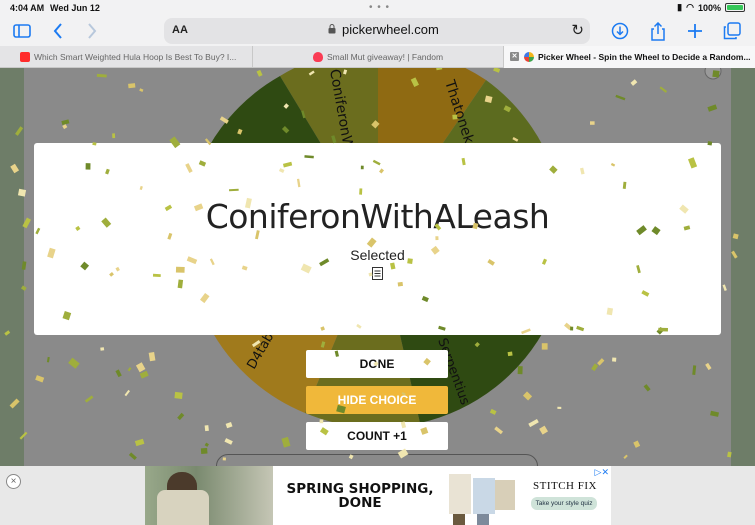 The image size is (755, 525). What do you see at coordinates (529, 57) in the screenshot?
I see `picker-wheel-icon` at bounding box center [529, 57].